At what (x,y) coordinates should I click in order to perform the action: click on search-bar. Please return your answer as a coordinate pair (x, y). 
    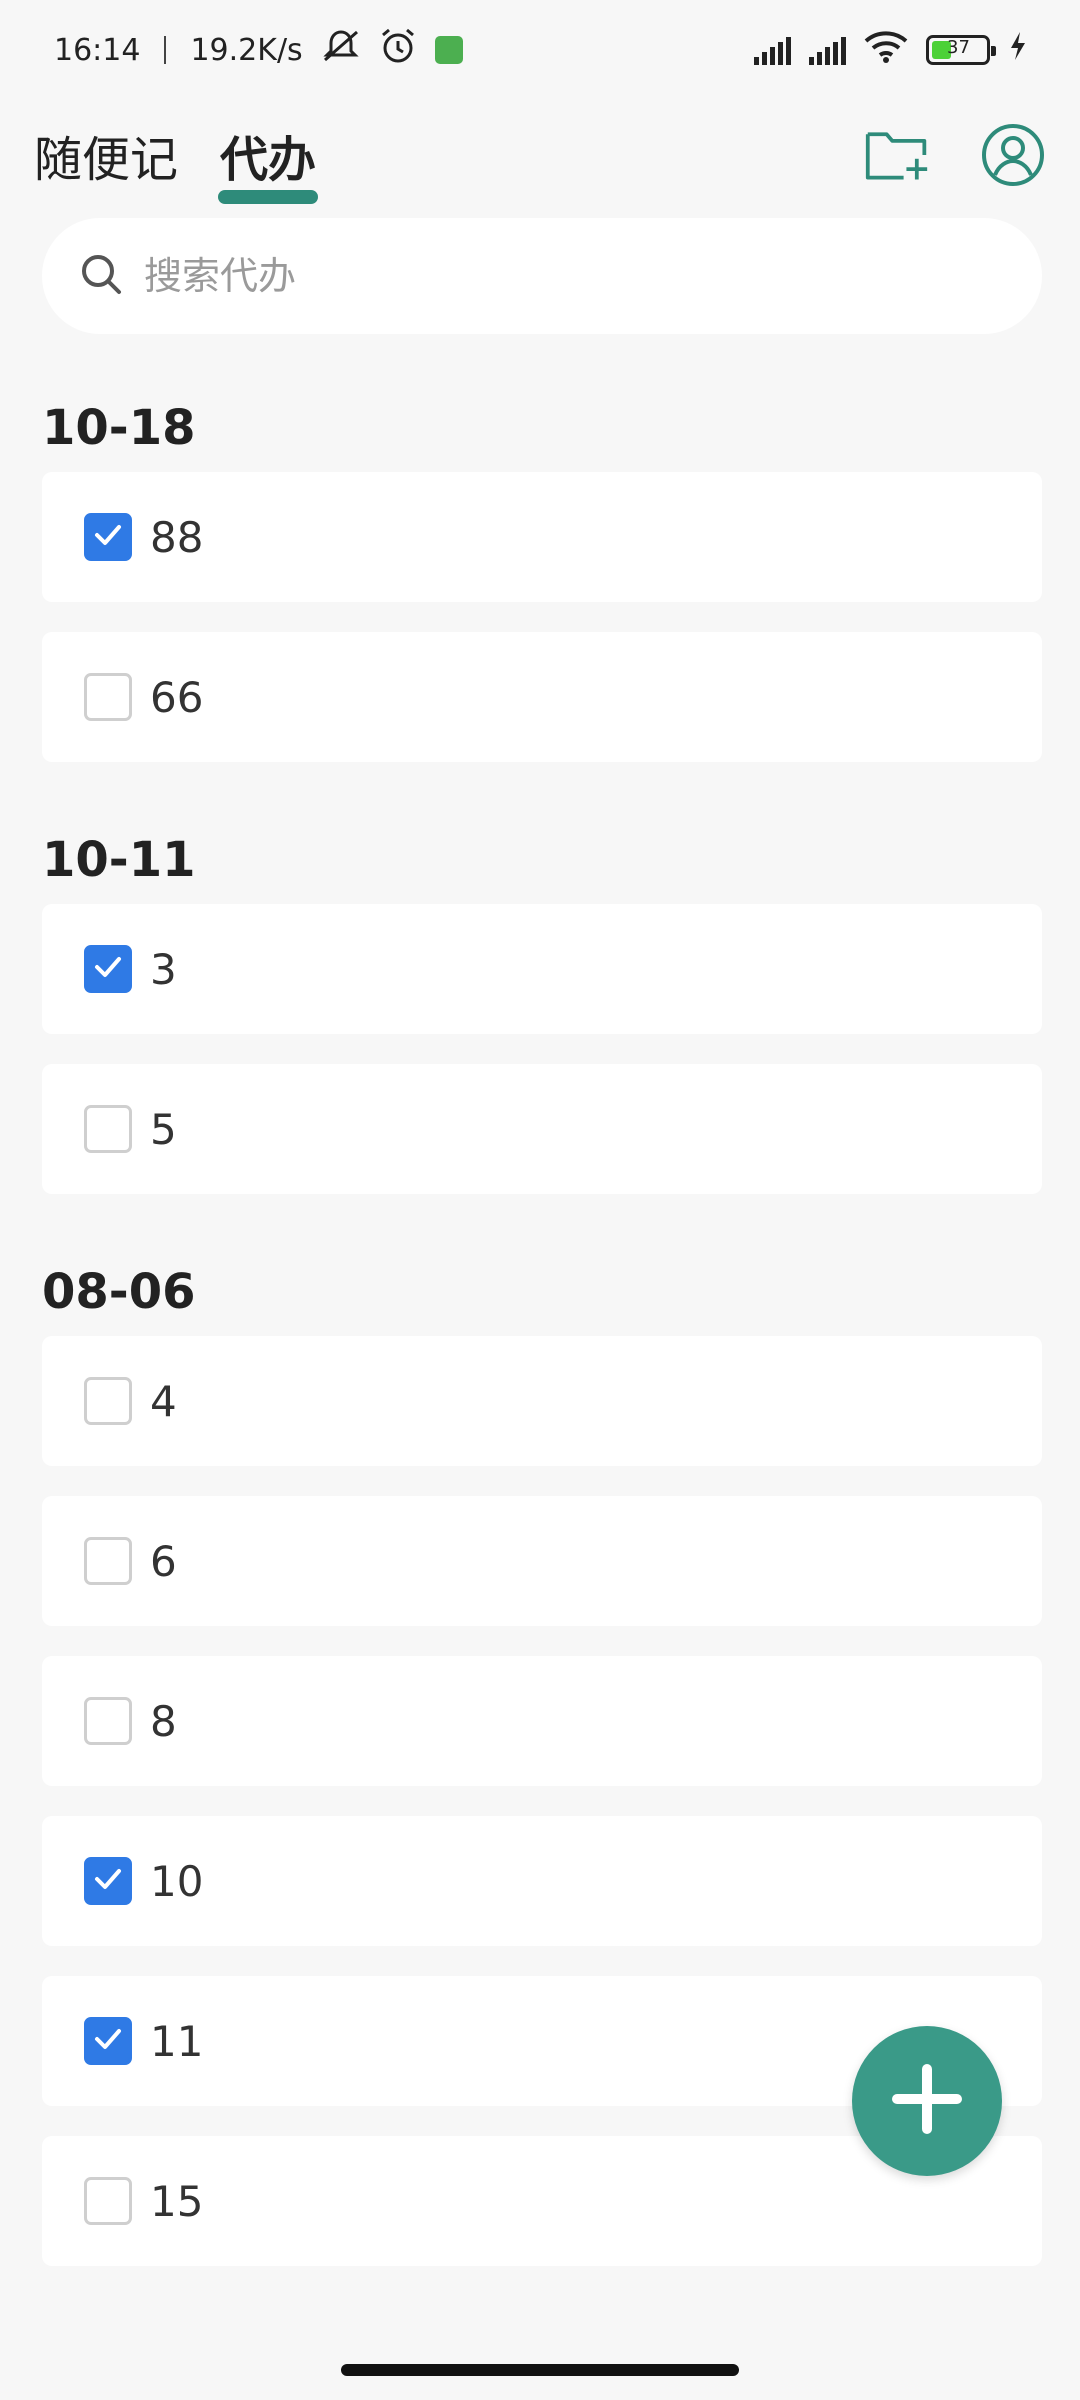
    Looking at the image, I should click on (542, 276).